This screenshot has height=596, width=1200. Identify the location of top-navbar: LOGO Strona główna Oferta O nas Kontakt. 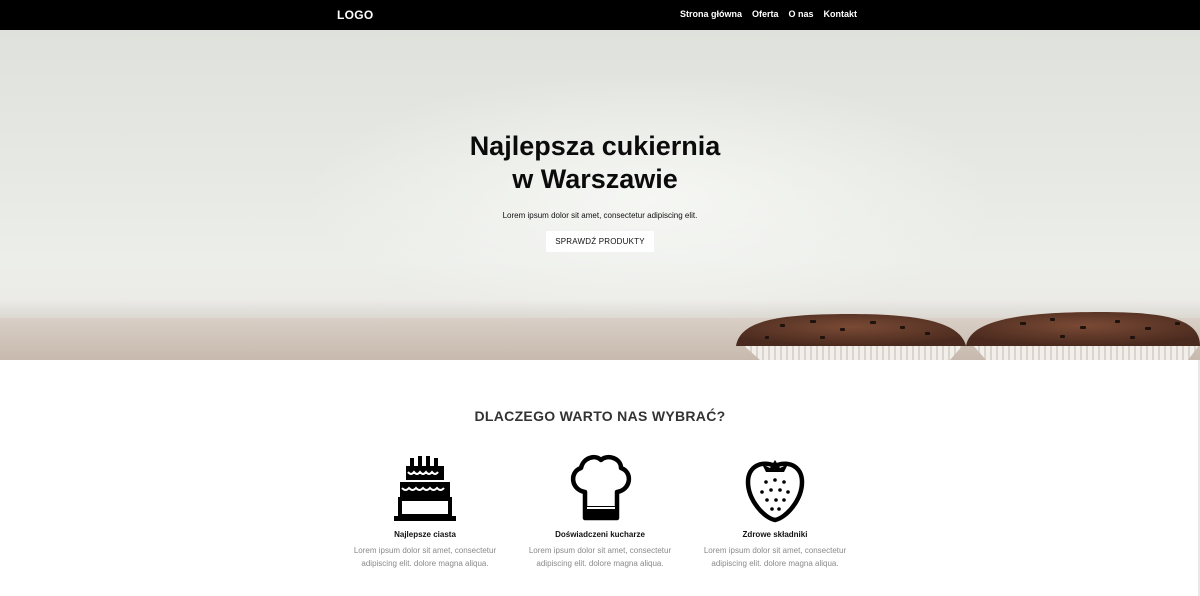
(600, 15).